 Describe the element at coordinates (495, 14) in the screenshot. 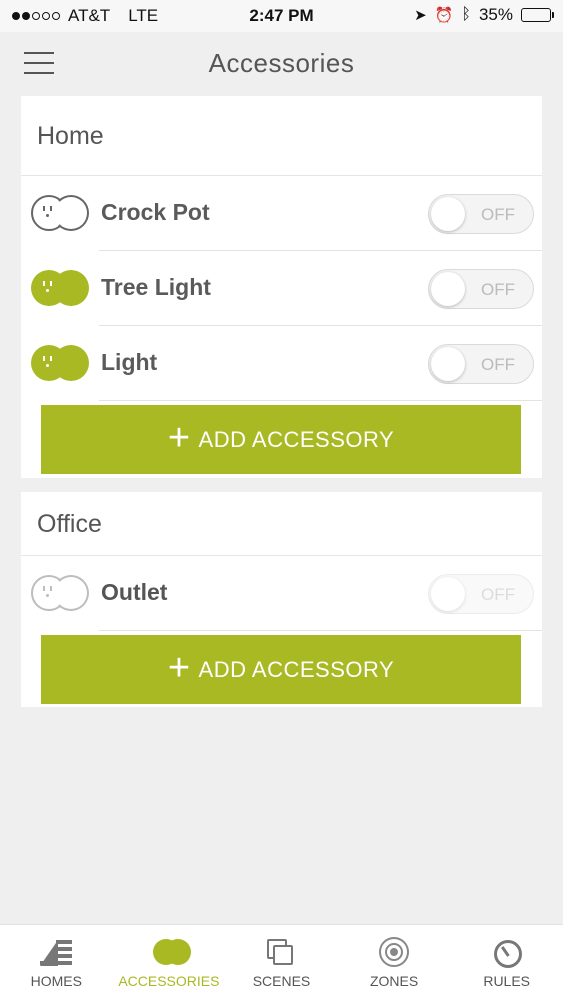

I see `battery-percent: 35%` at that location.